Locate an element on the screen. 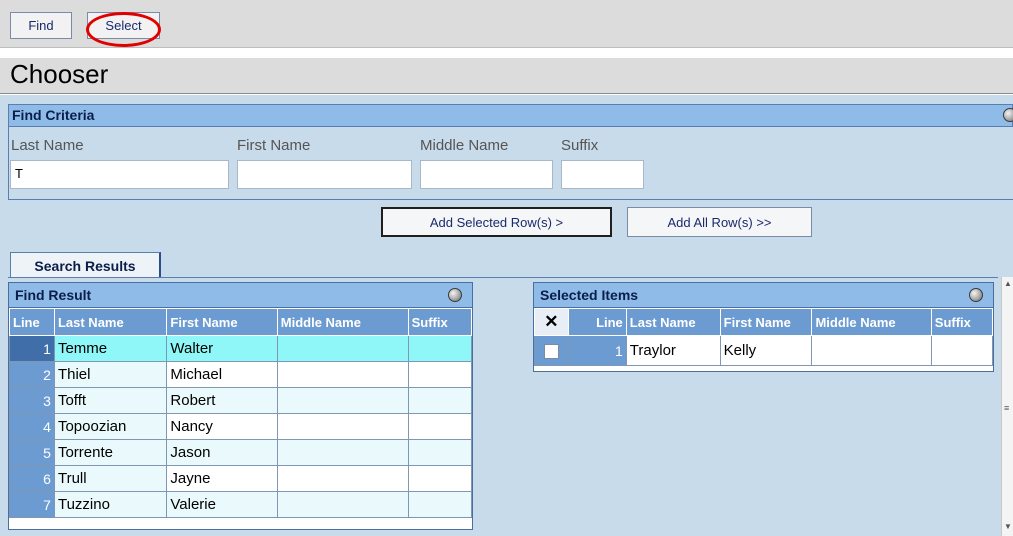  first-name-cell: Valerie is located at coordinates (222, 504).